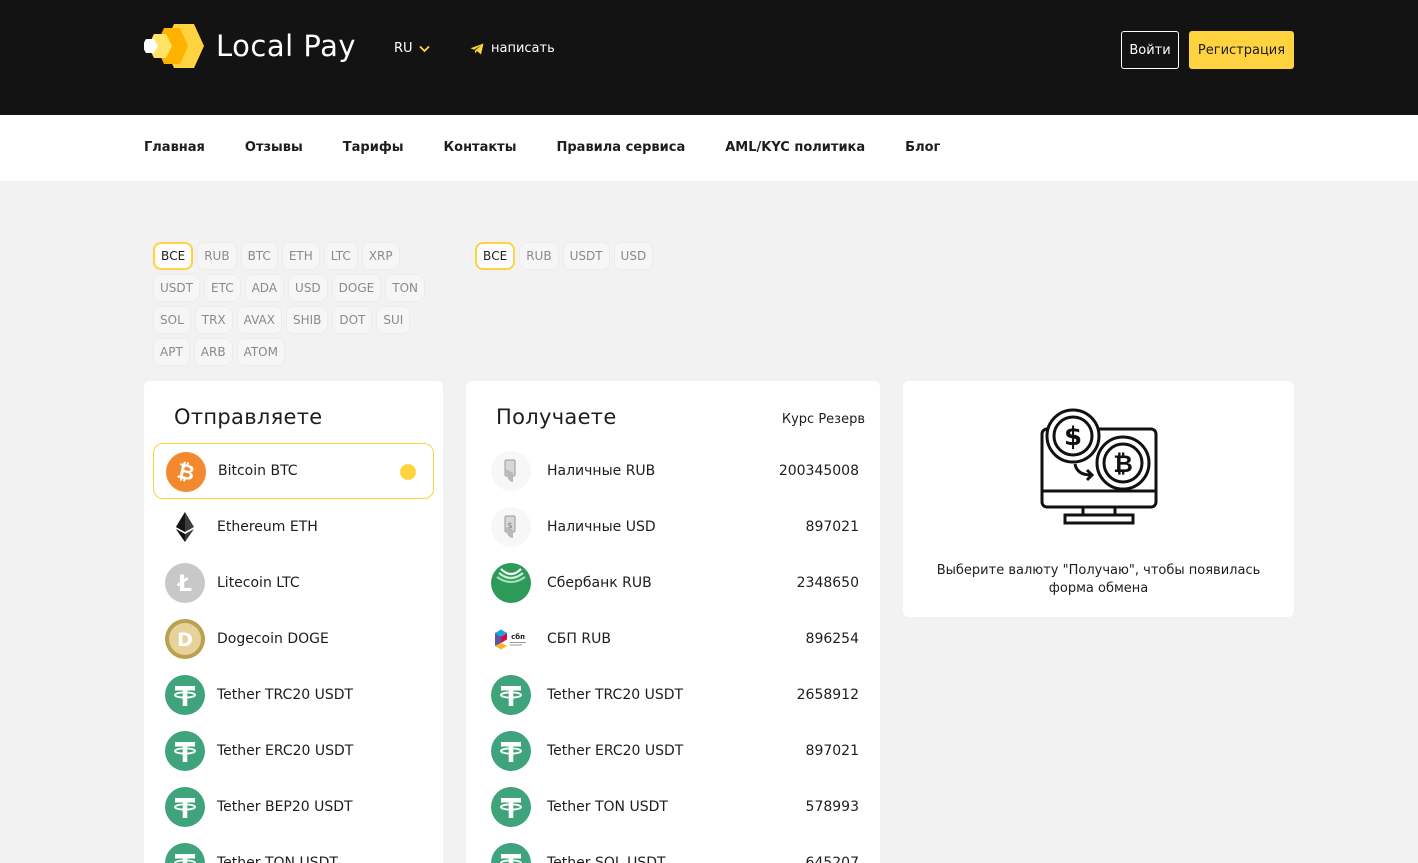 The width and height of the screenshot is (1418, 863). I want to click on receive-currency-item: Наличные RUB 200345008, so click(675, 471).